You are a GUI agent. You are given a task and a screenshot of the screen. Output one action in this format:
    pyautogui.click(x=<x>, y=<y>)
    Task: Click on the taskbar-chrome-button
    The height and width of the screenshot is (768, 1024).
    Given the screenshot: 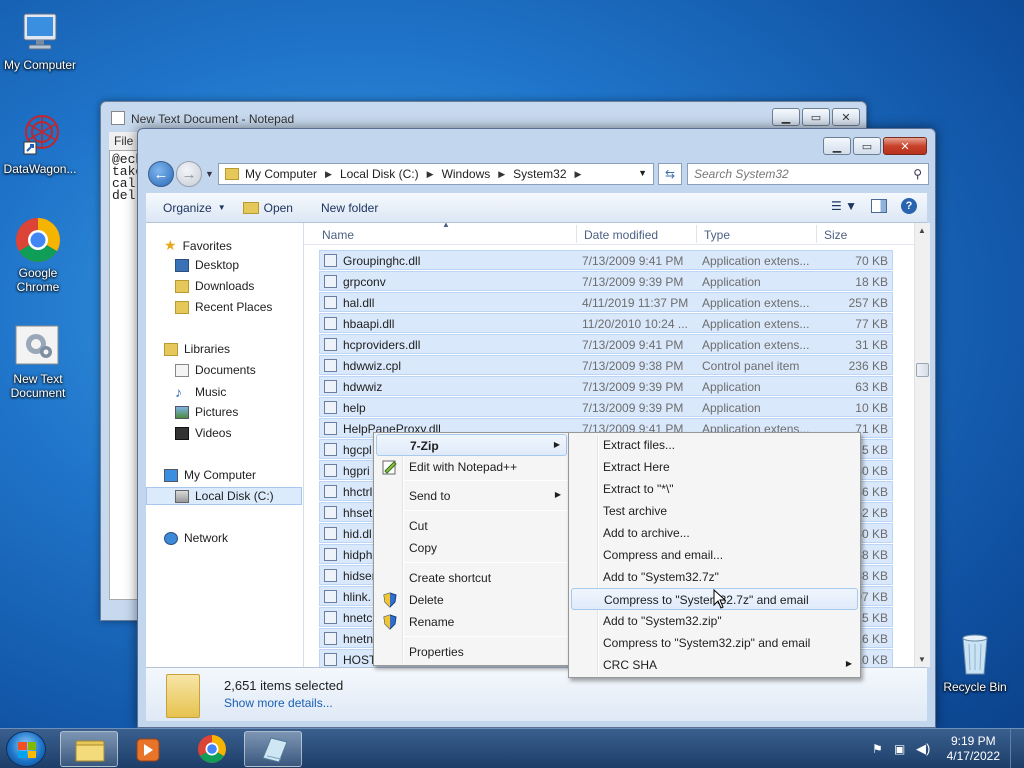 What is the action you would take?
    pyautogui.click(x=212, y=749)
    